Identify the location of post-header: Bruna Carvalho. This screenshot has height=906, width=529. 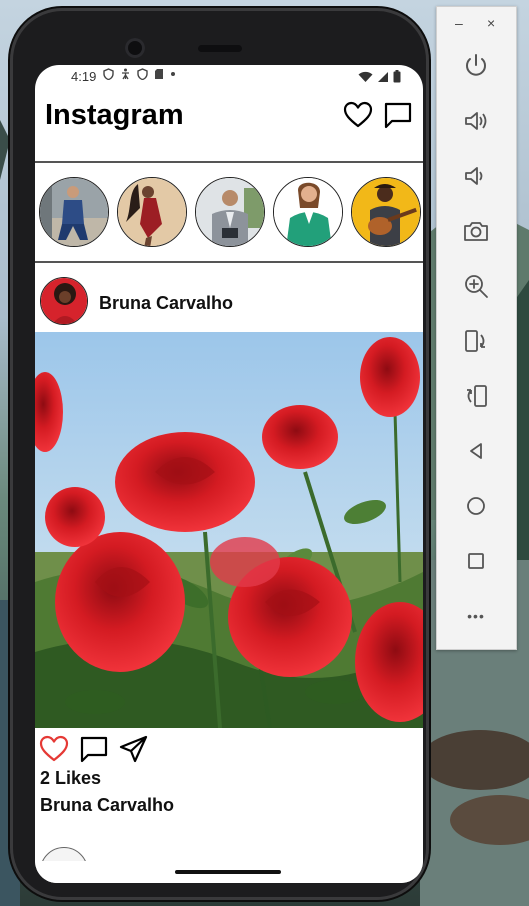
(229, 298).